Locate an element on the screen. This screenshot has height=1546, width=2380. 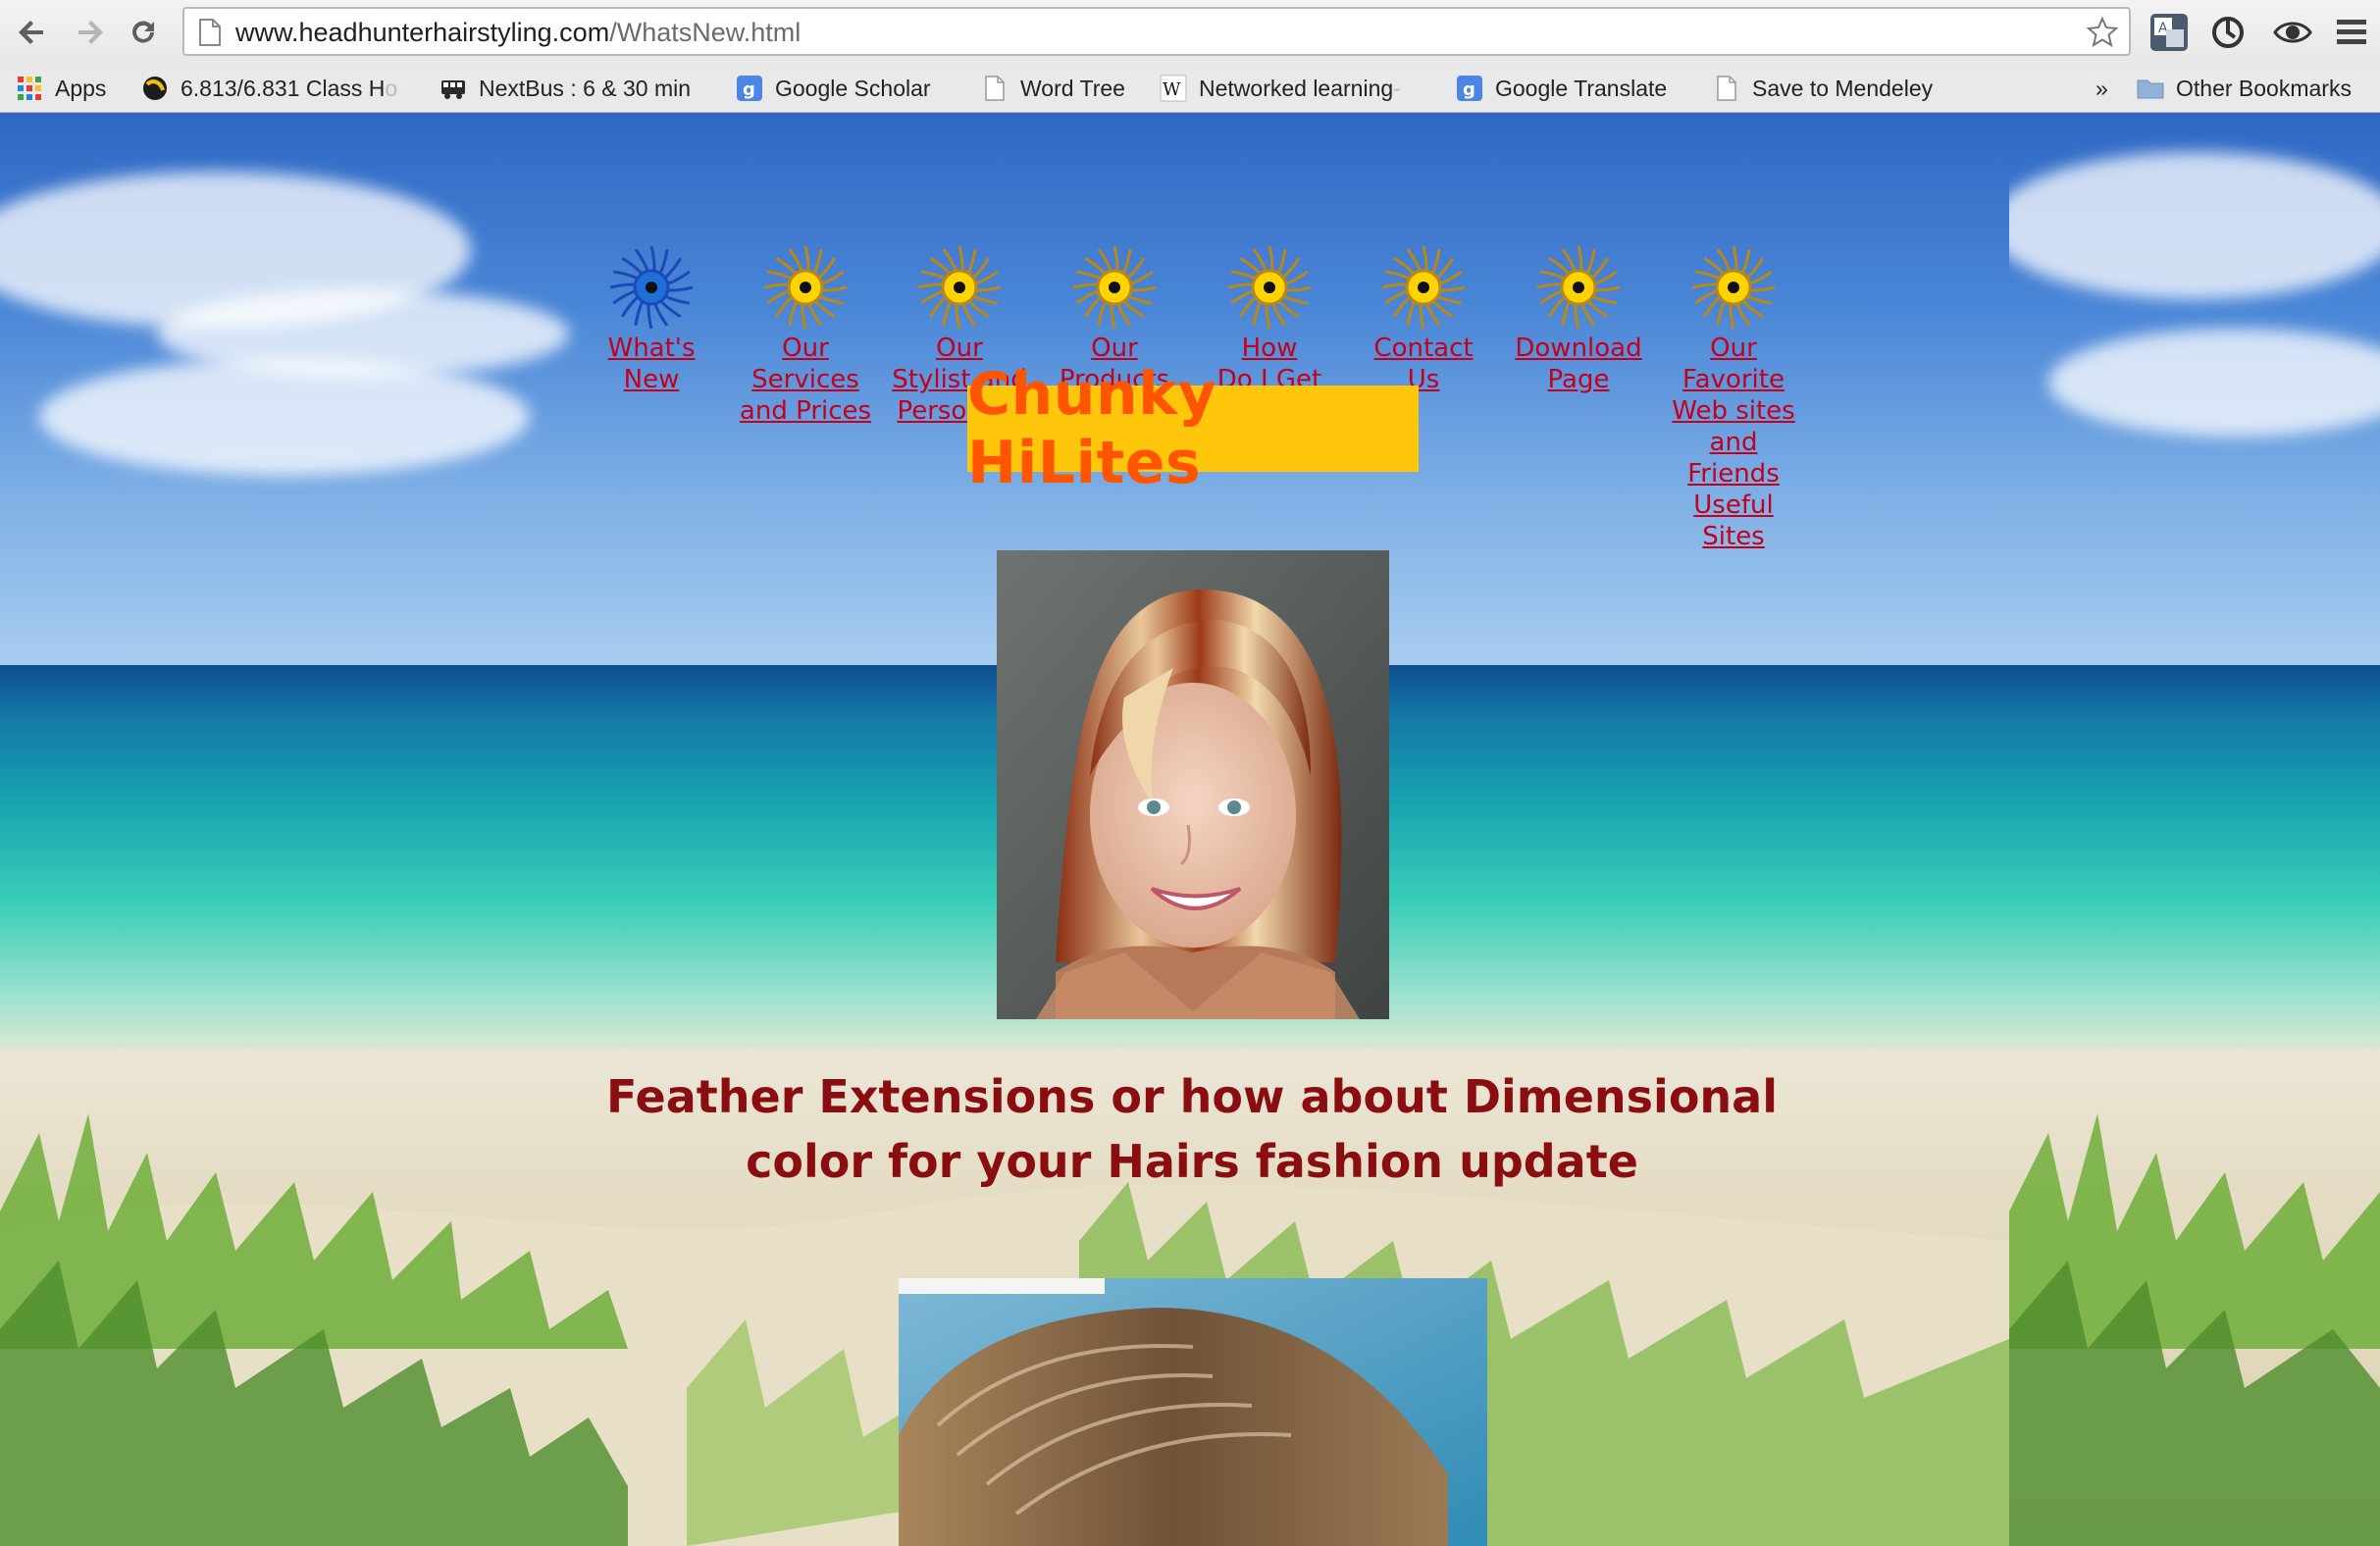
nav-label-line: Page is located at coordinates (1578, 379).